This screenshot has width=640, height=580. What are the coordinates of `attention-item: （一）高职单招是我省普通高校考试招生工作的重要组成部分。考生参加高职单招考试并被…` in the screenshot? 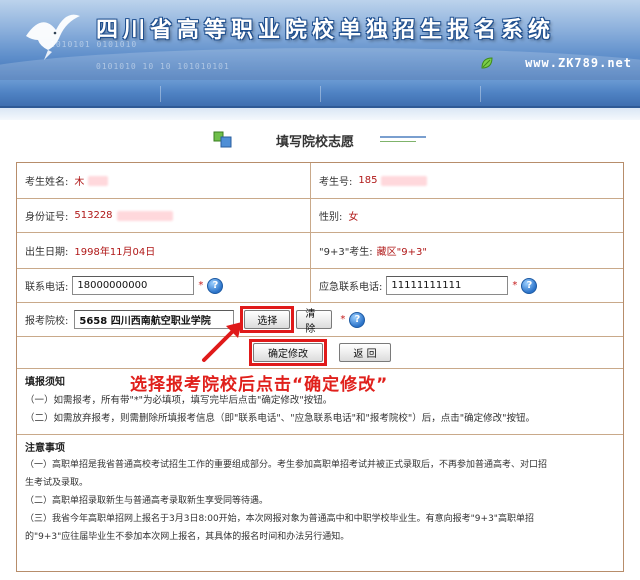 It's located at (286, 465).